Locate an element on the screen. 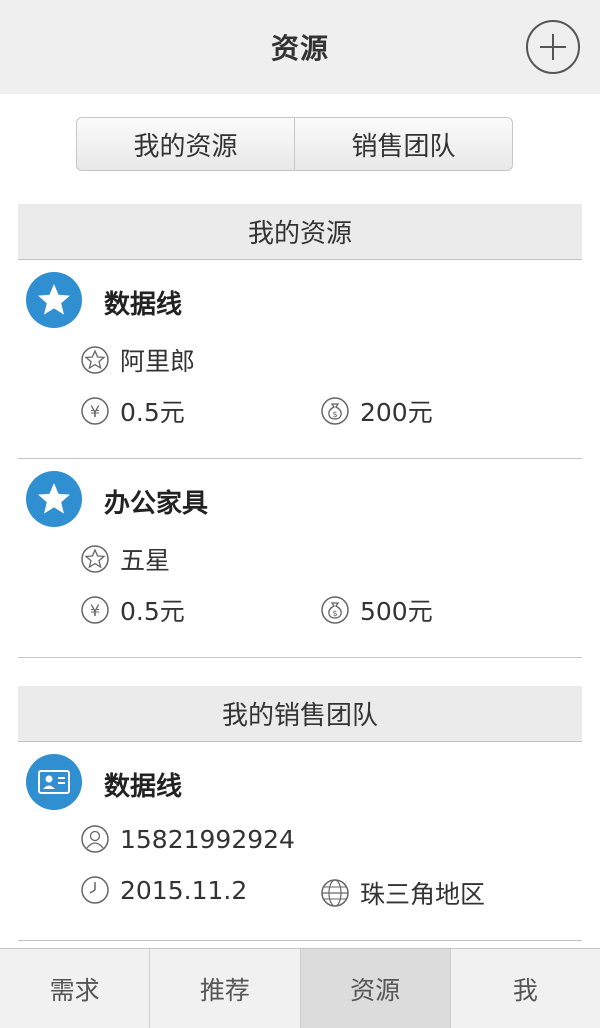 The image size is (600, 1028). segment-my-resources: 我的资源 is located at coordinates (185, 144).